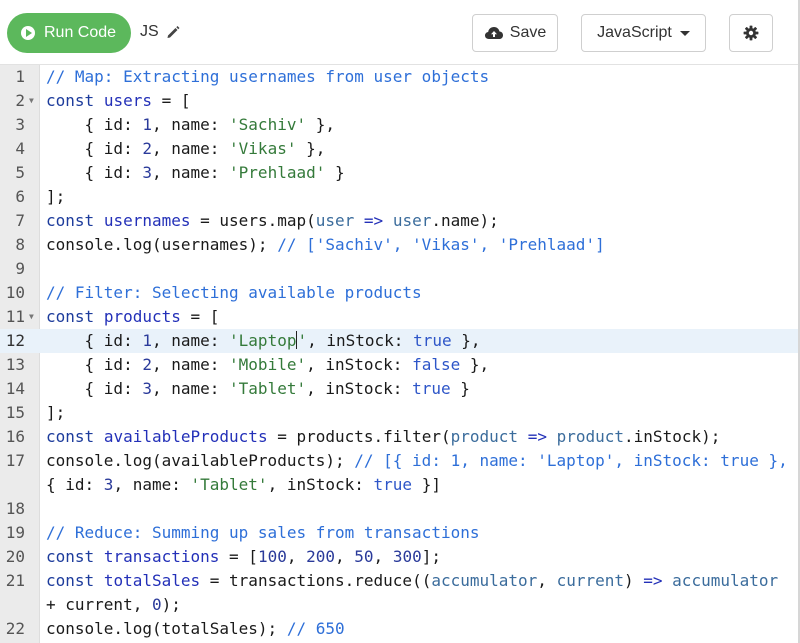 The height and width of the screenshot is (643, 800). What do you see at coordinates (399, 629) in the screenshot?
I see `code-line-22: 22 console.log(totalSales); // 650` at bounding box center [399, 629].